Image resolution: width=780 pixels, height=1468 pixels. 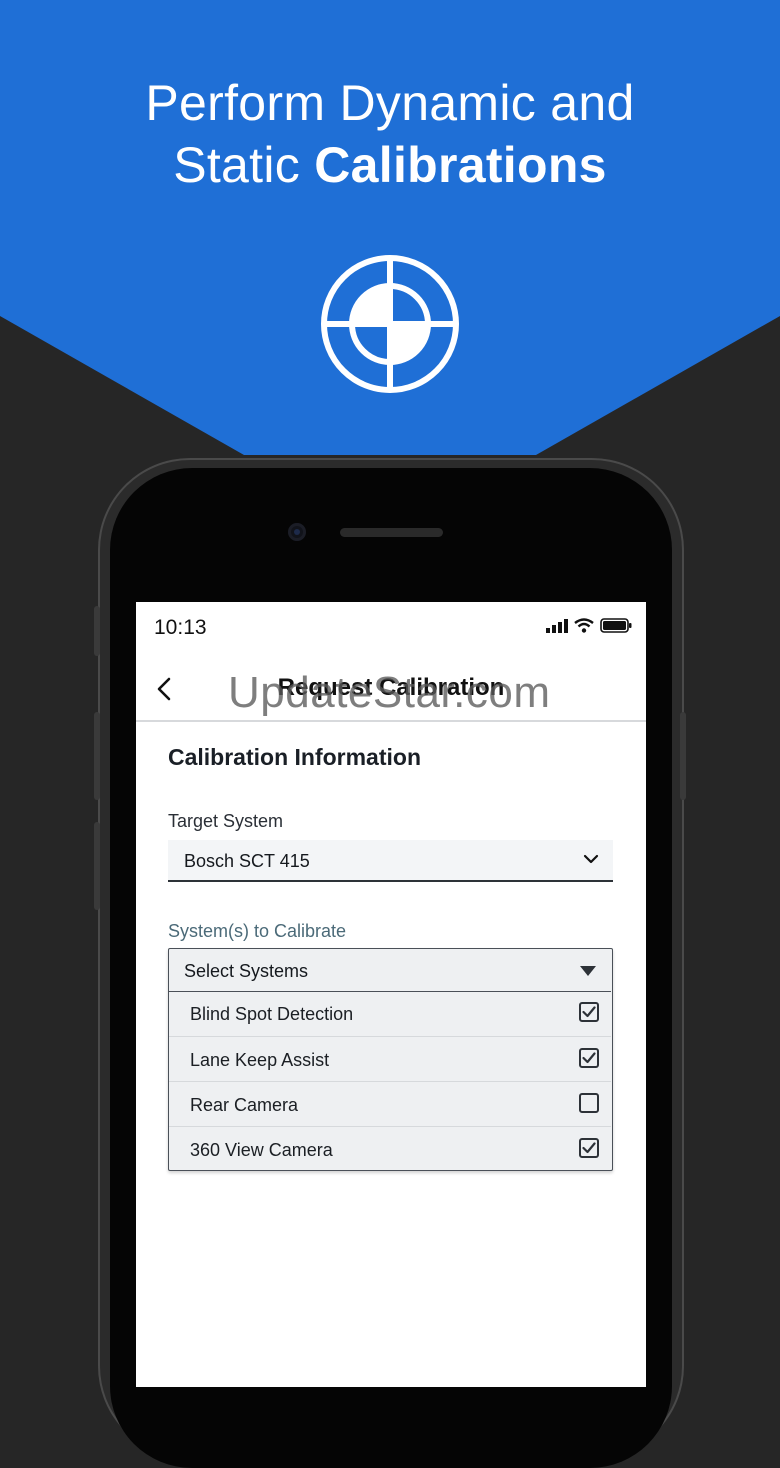 What do you see at coordinates (97, 756) in the screenshot?
I see `phone-volume-up` at bounding box center [97, 756].